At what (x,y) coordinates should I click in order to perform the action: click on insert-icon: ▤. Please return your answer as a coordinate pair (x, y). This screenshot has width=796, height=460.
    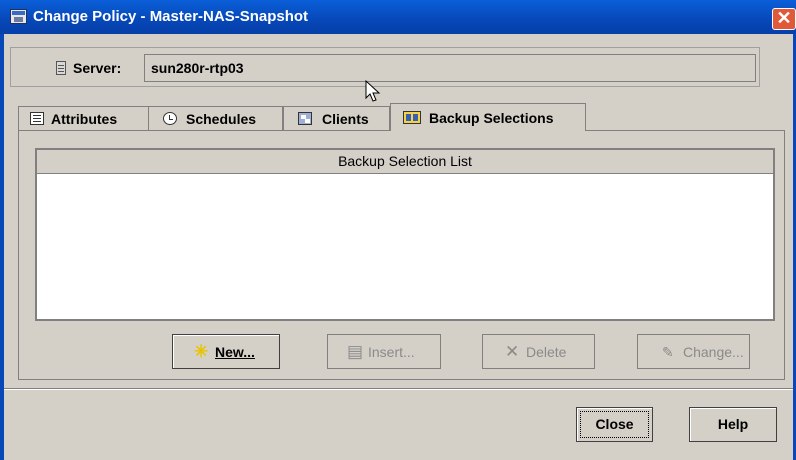
    Looking at the image, I should click on (355, 351).